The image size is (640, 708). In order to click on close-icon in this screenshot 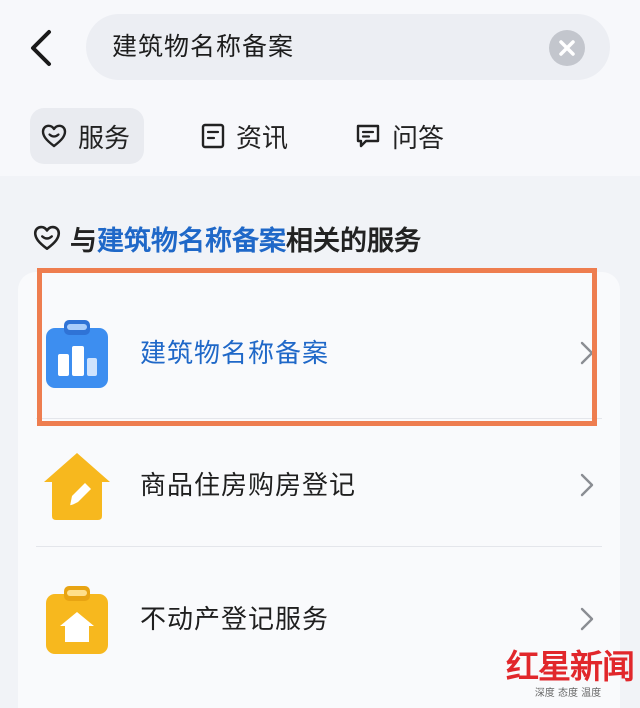, I will do `click(567, 48)`.